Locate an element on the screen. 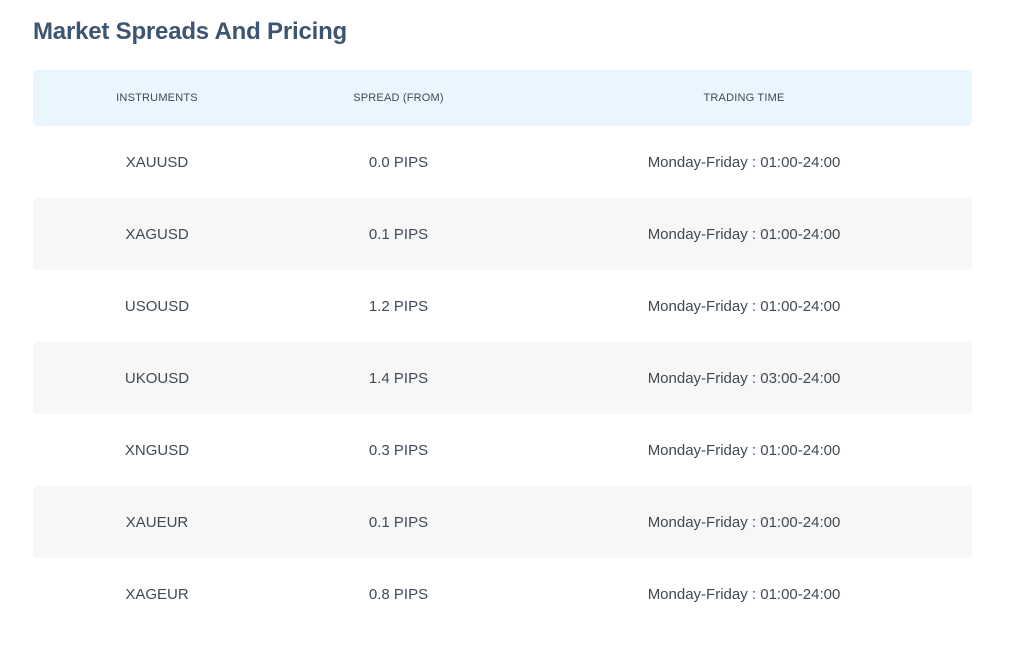  spread-cell: 1.4 PIPS is located at coordinates (398, 378).